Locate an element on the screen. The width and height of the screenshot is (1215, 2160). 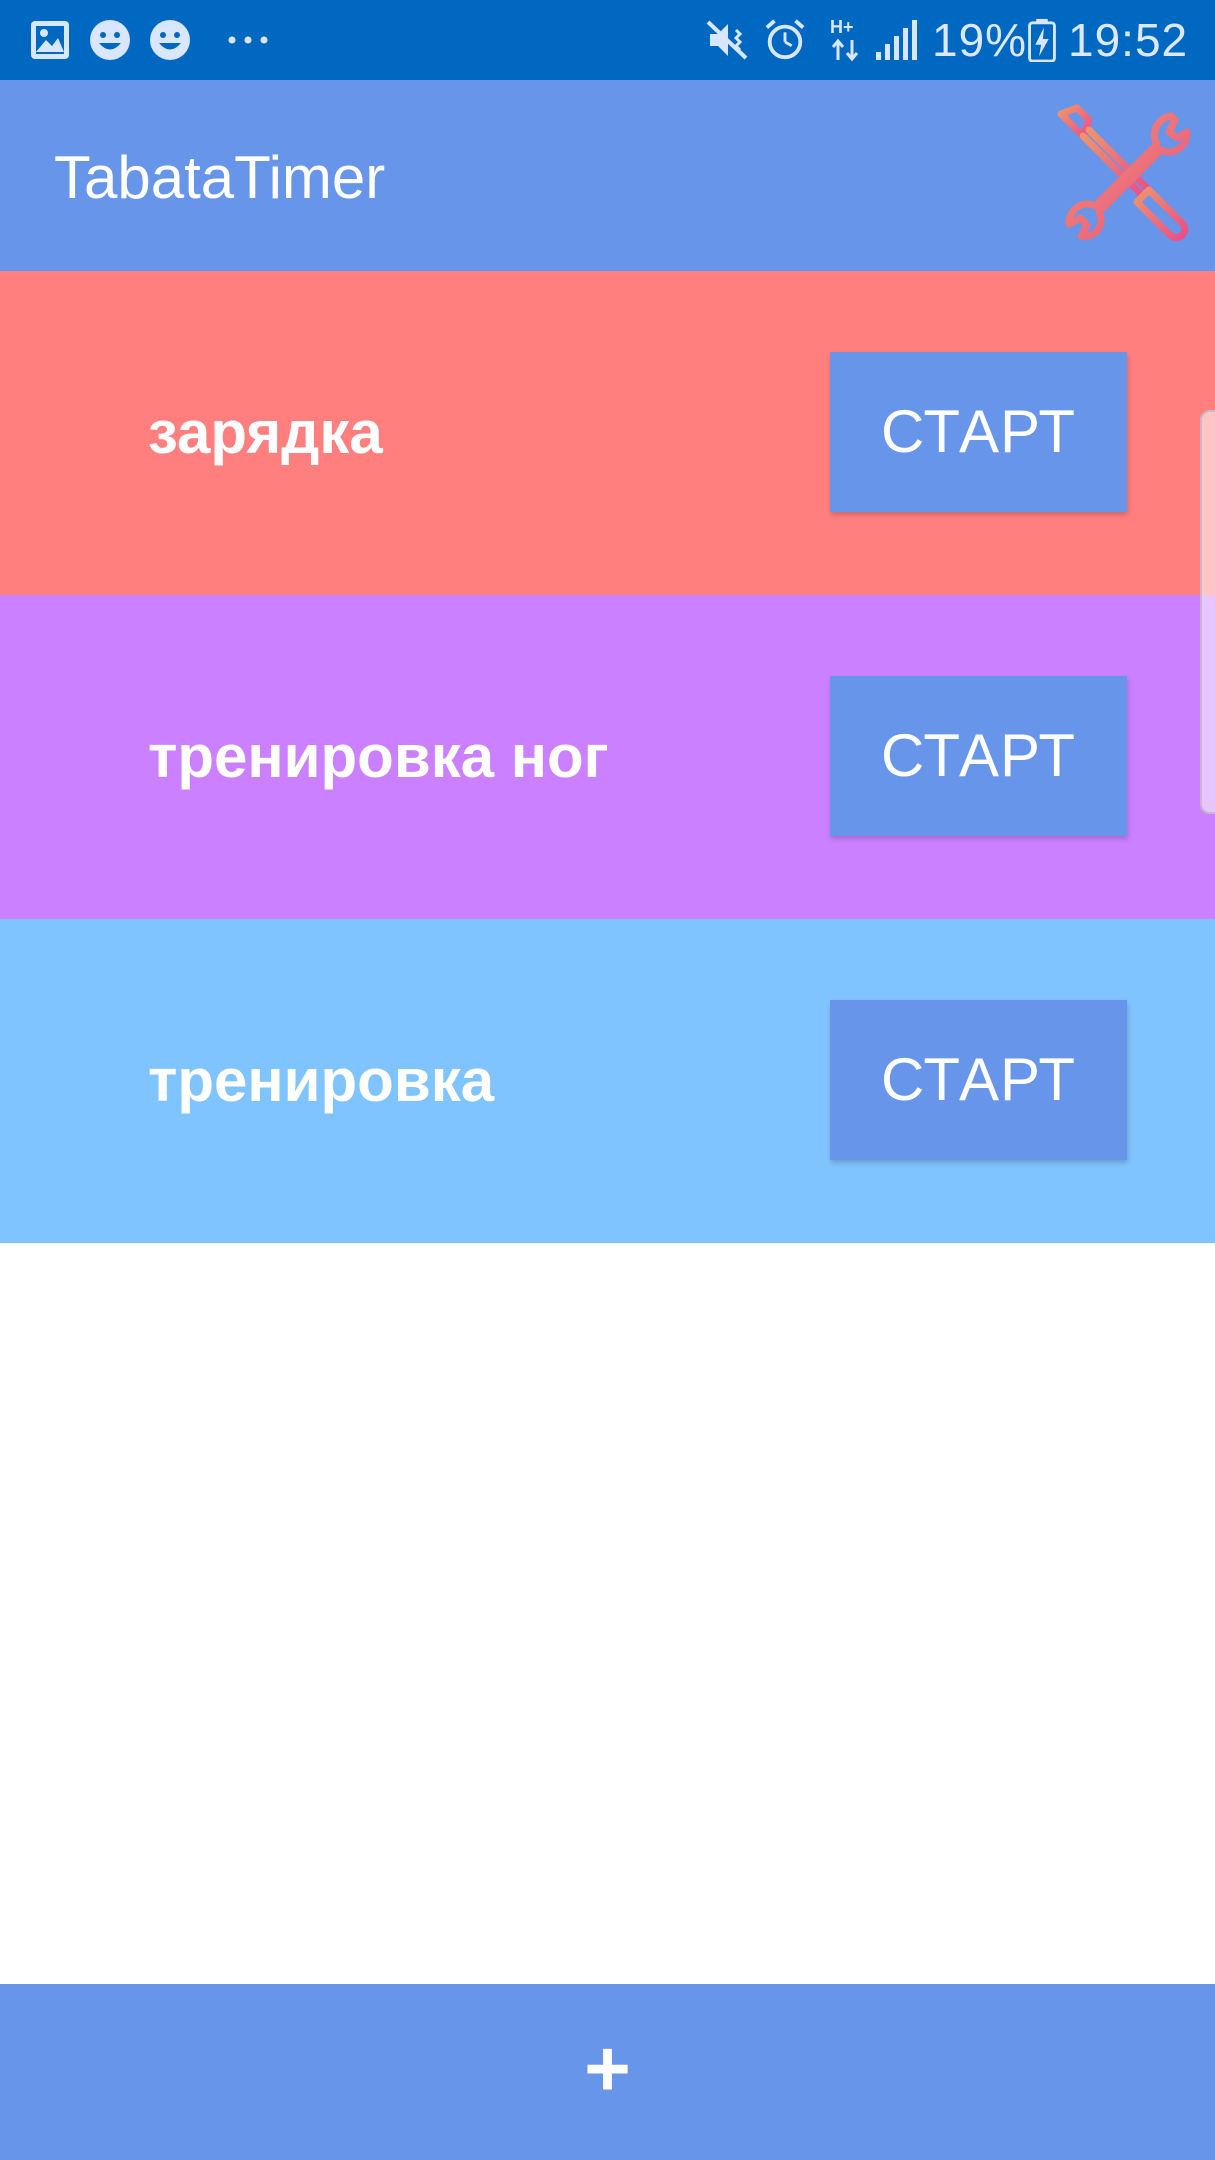
workout-name: тренировка ног is located at coordinates (378, 756).